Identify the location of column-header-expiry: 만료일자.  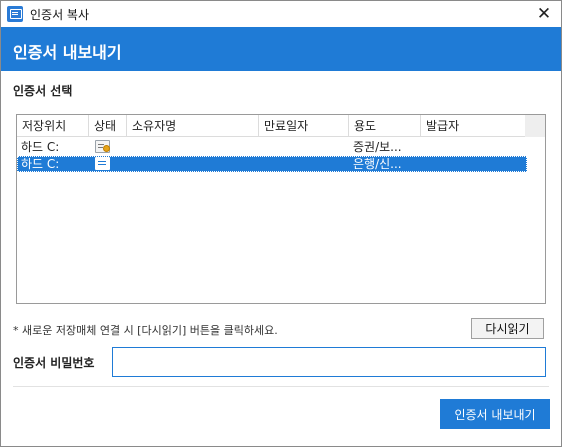
(304, 126).